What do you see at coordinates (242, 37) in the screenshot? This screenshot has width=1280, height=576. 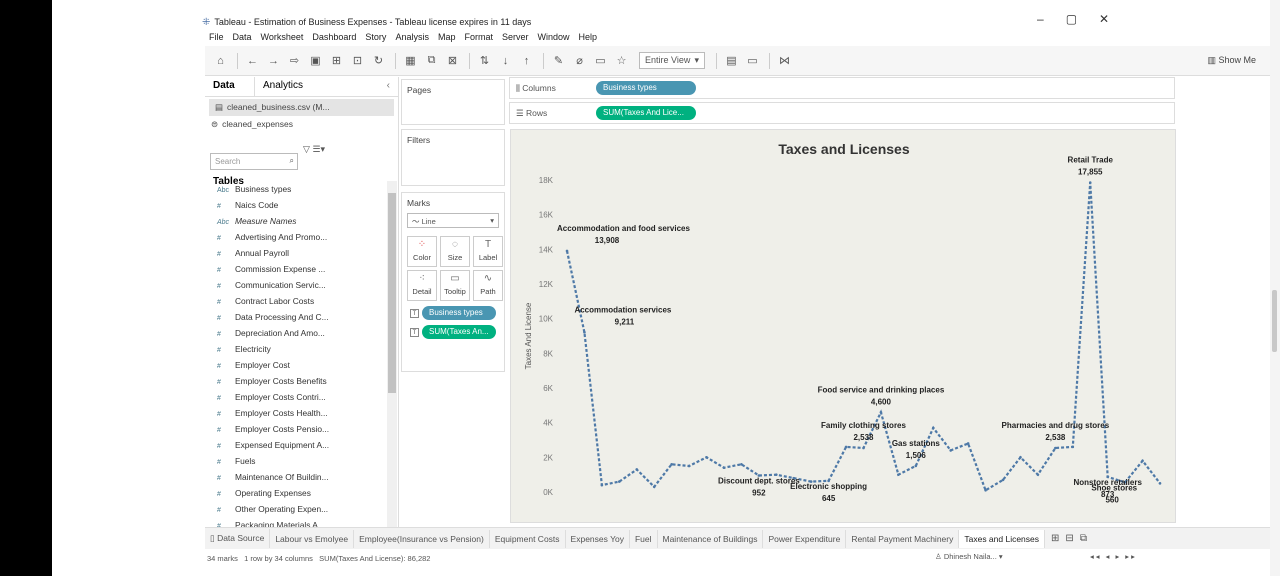 I see `menu-data: Data` at bounding box center [242, 37].